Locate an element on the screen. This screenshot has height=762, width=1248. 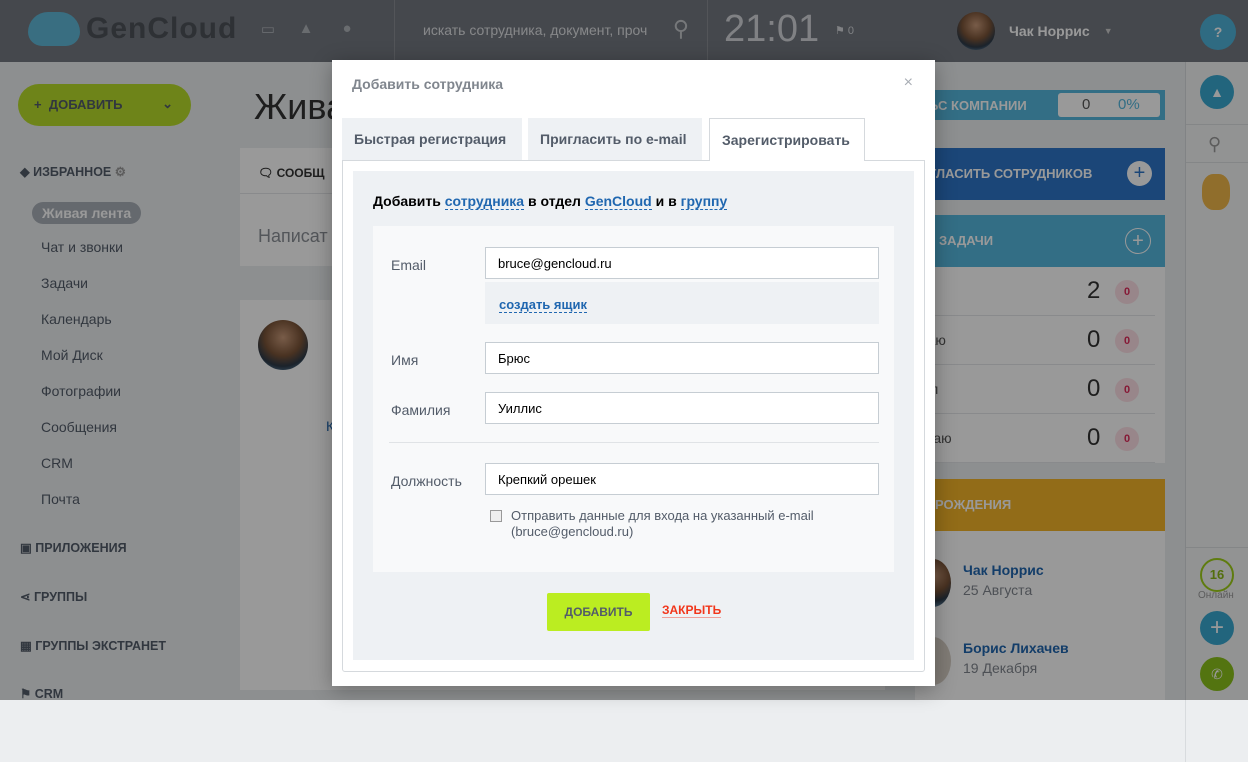
department-link: GenCloud is located at coordinates (618, 201).